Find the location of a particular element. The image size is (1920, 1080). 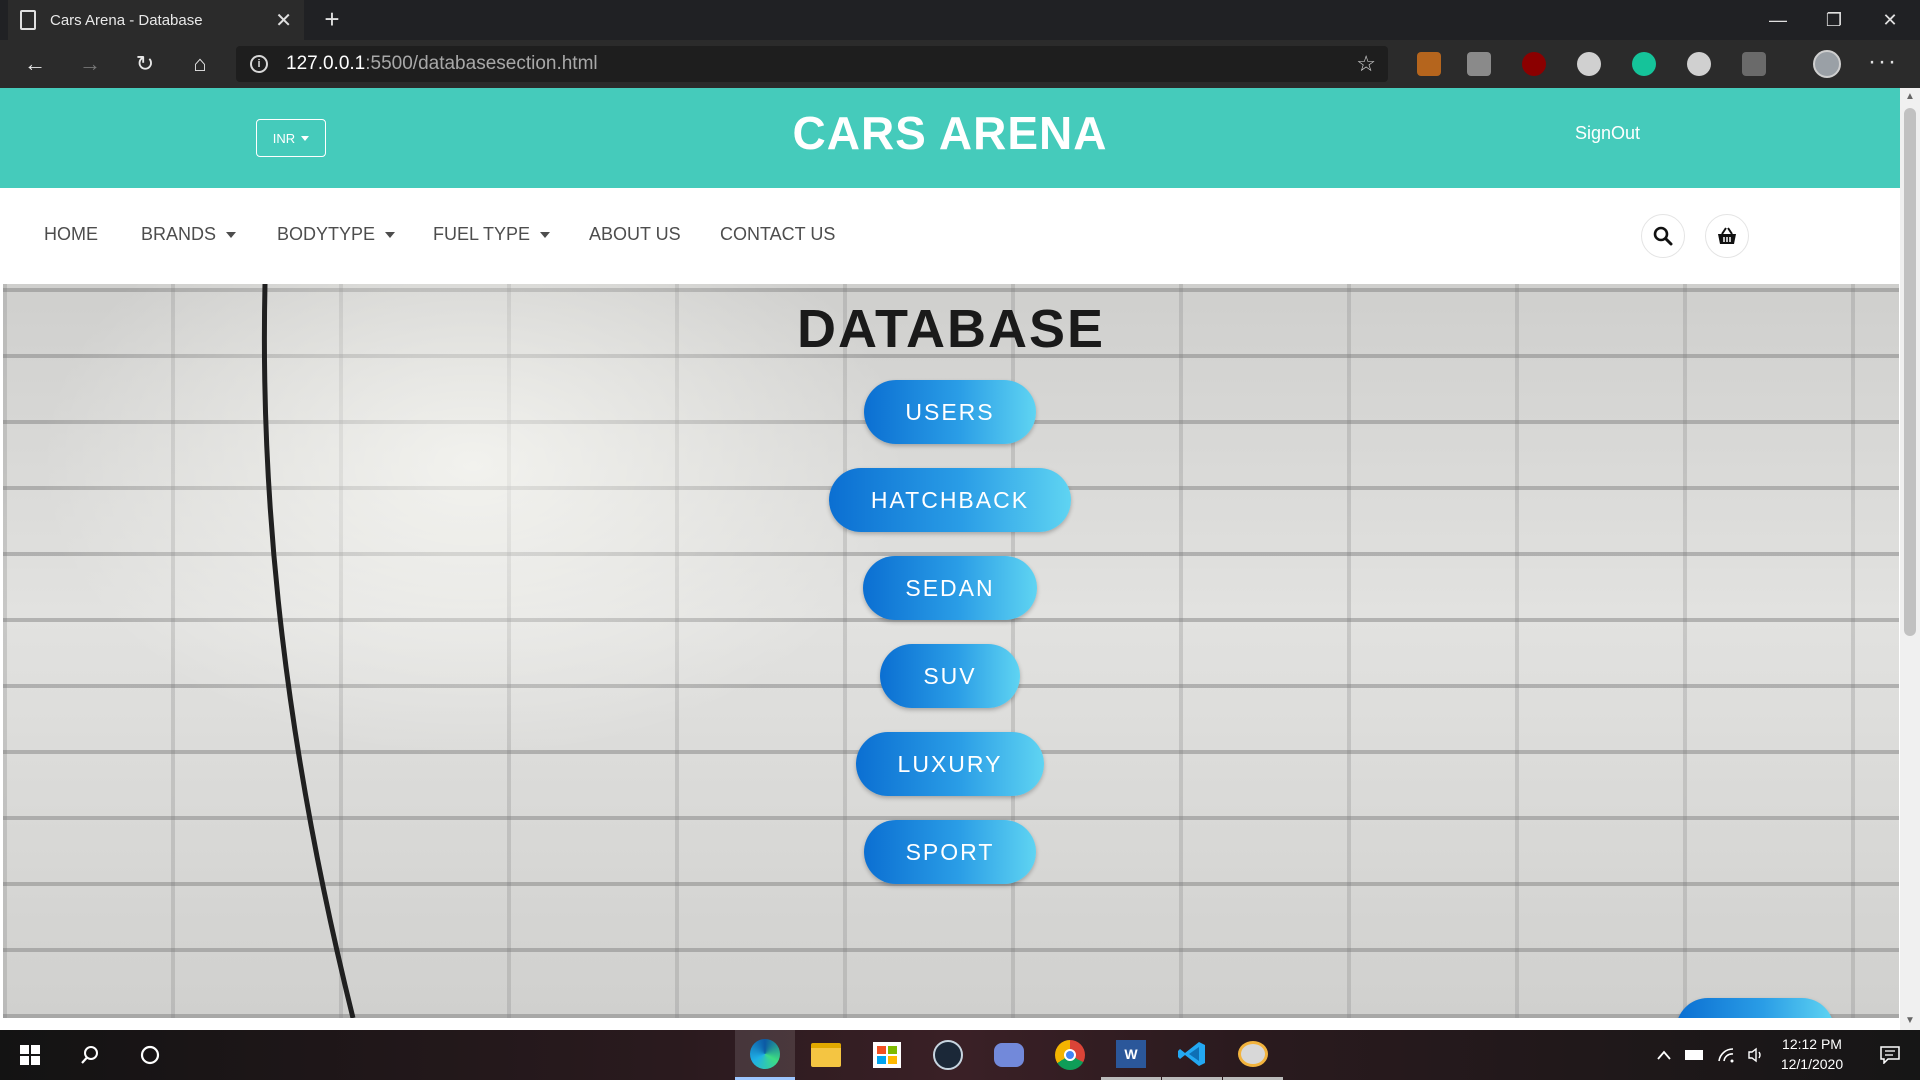

notifications-icon is located at coordinates (1890, 1055).